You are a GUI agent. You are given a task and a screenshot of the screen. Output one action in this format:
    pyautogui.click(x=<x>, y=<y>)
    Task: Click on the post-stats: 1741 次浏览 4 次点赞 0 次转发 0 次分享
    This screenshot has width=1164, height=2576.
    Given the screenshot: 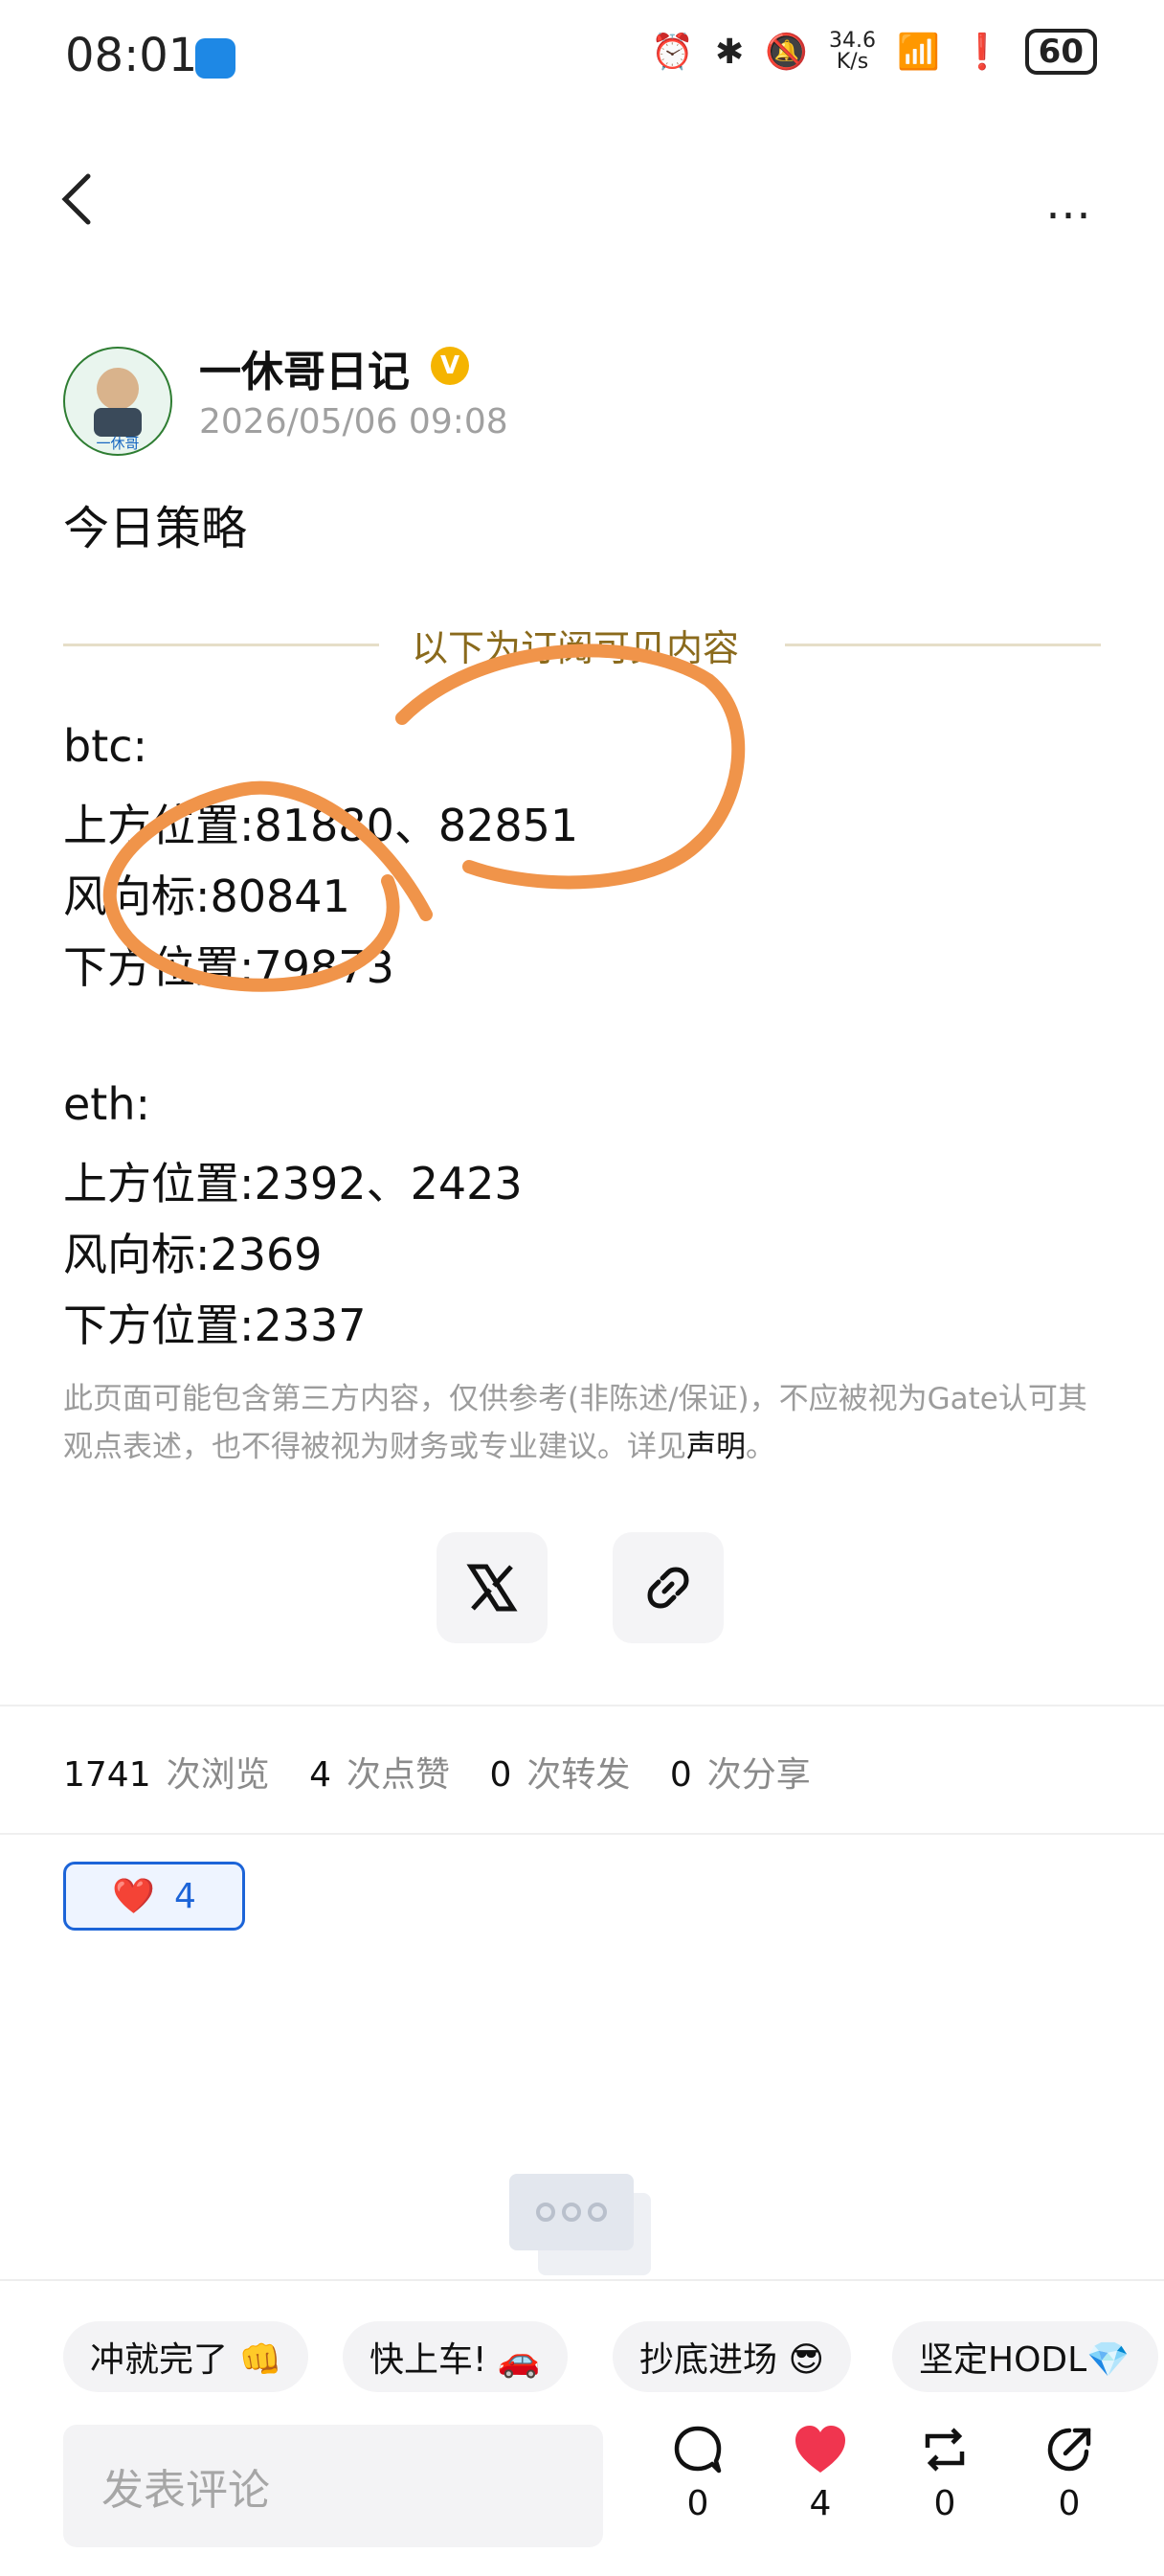 What is the action you would take?
    pyautogui.click(x=451, y=1771)
    